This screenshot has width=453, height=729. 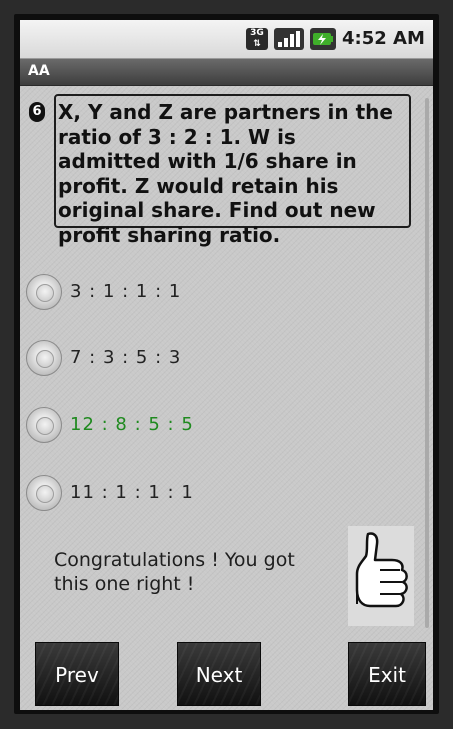 I want to click on option-3: 12 : 8 : 5 : 5, so click(x=206, y=427).